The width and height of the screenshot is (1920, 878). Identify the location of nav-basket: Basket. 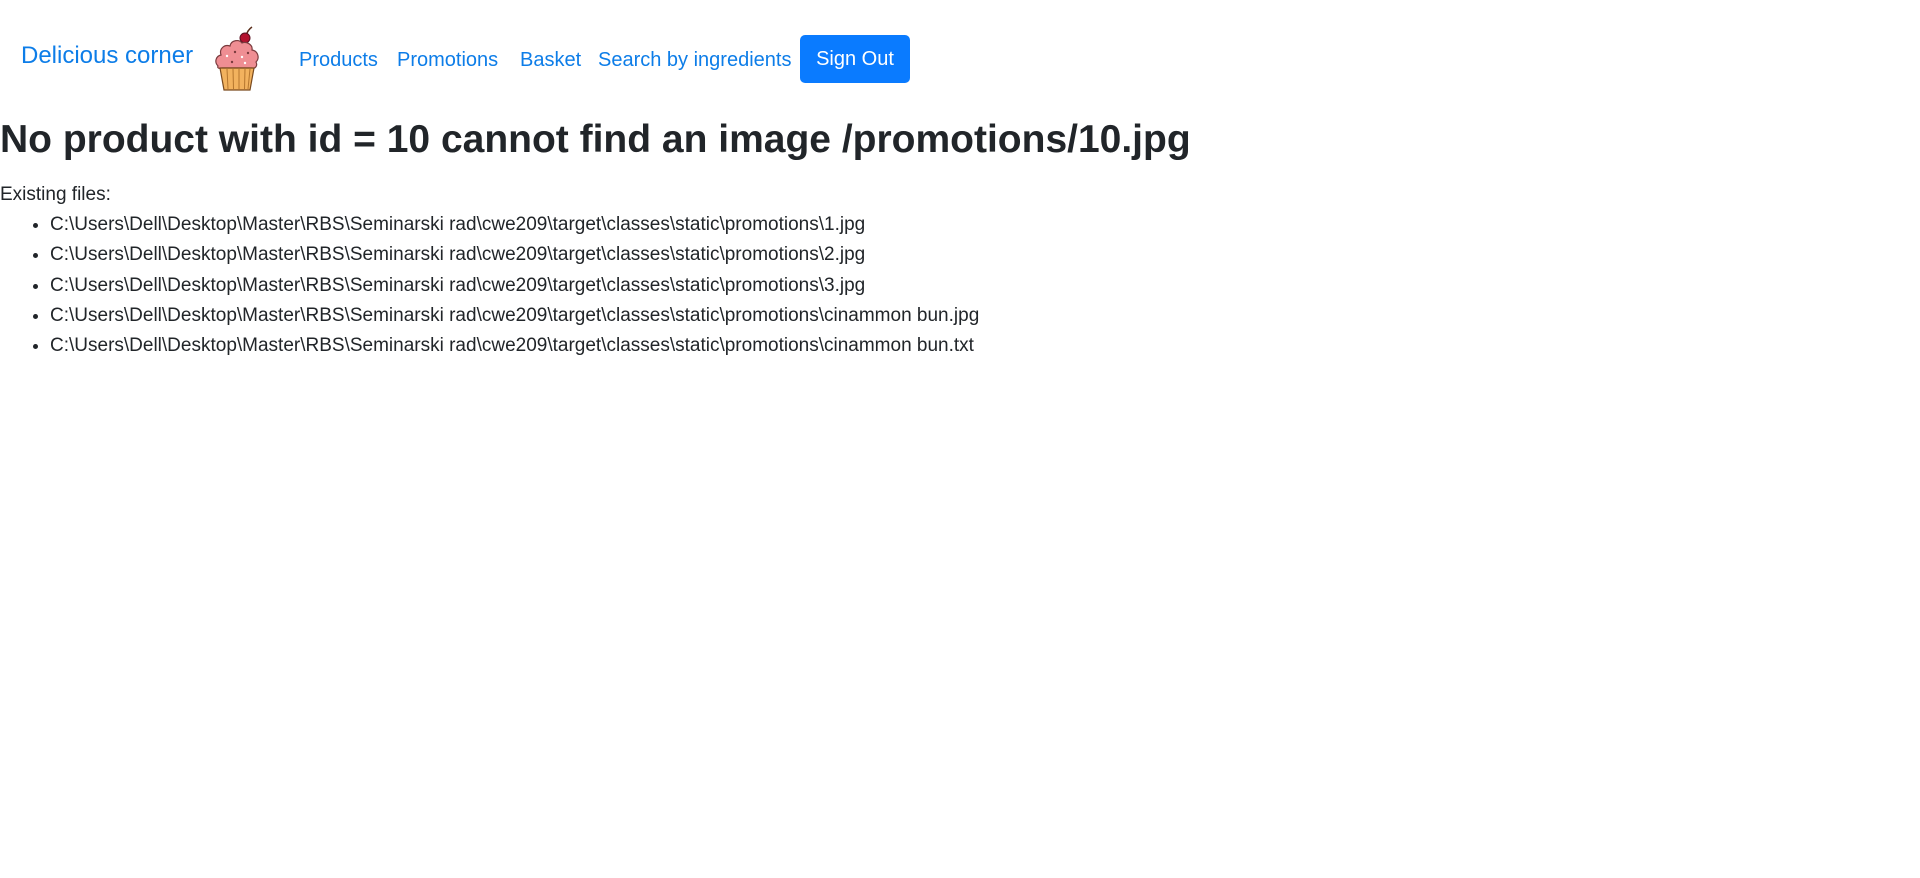
(550, 60).